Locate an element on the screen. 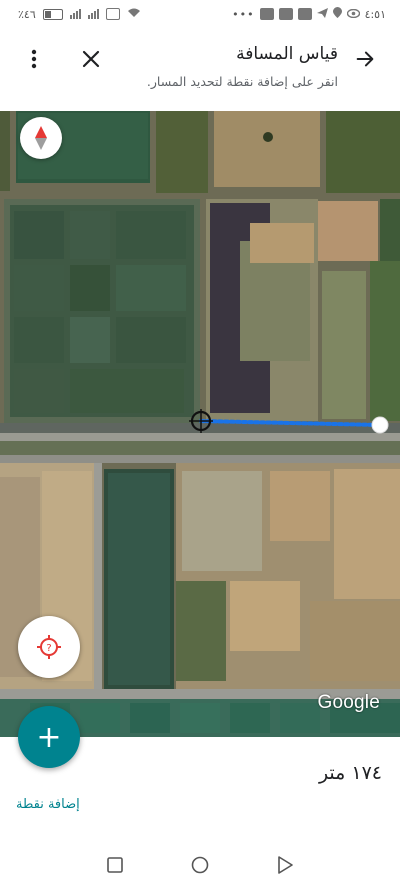 The width and height of the screenshot is (400, 888). arrow-back-icon is located at coordinates (365, 59).